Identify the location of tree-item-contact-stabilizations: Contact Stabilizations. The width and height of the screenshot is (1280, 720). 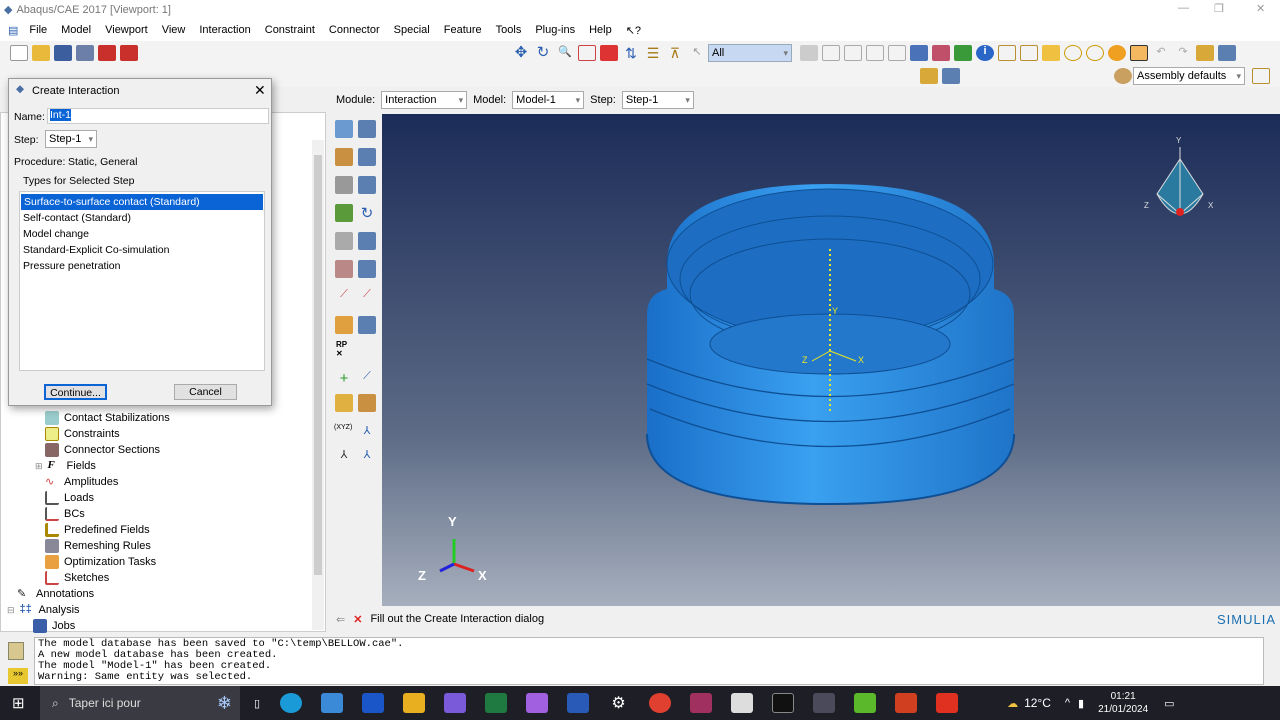
(107, 418).